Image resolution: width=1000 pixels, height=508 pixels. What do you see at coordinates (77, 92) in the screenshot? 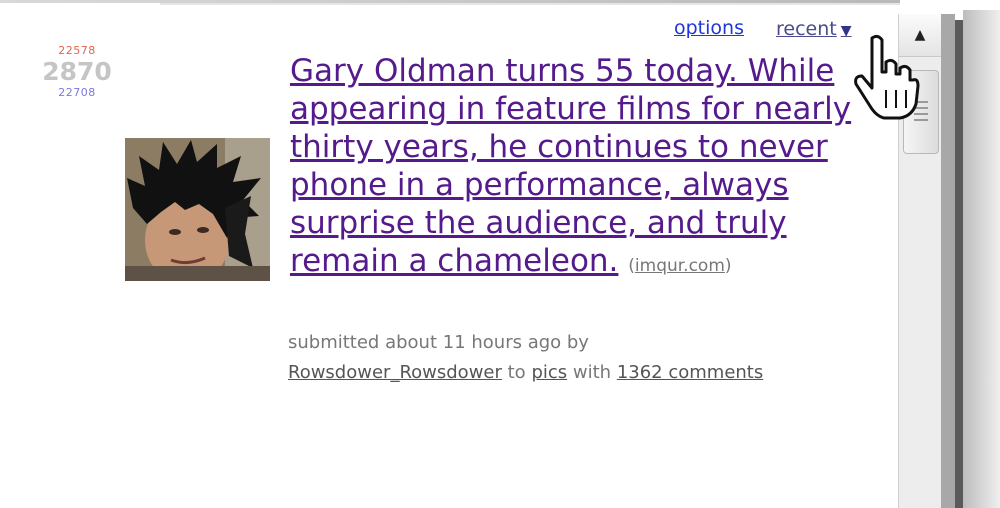
I see `downvote-count: 22708` at bounding box center [77, 92].